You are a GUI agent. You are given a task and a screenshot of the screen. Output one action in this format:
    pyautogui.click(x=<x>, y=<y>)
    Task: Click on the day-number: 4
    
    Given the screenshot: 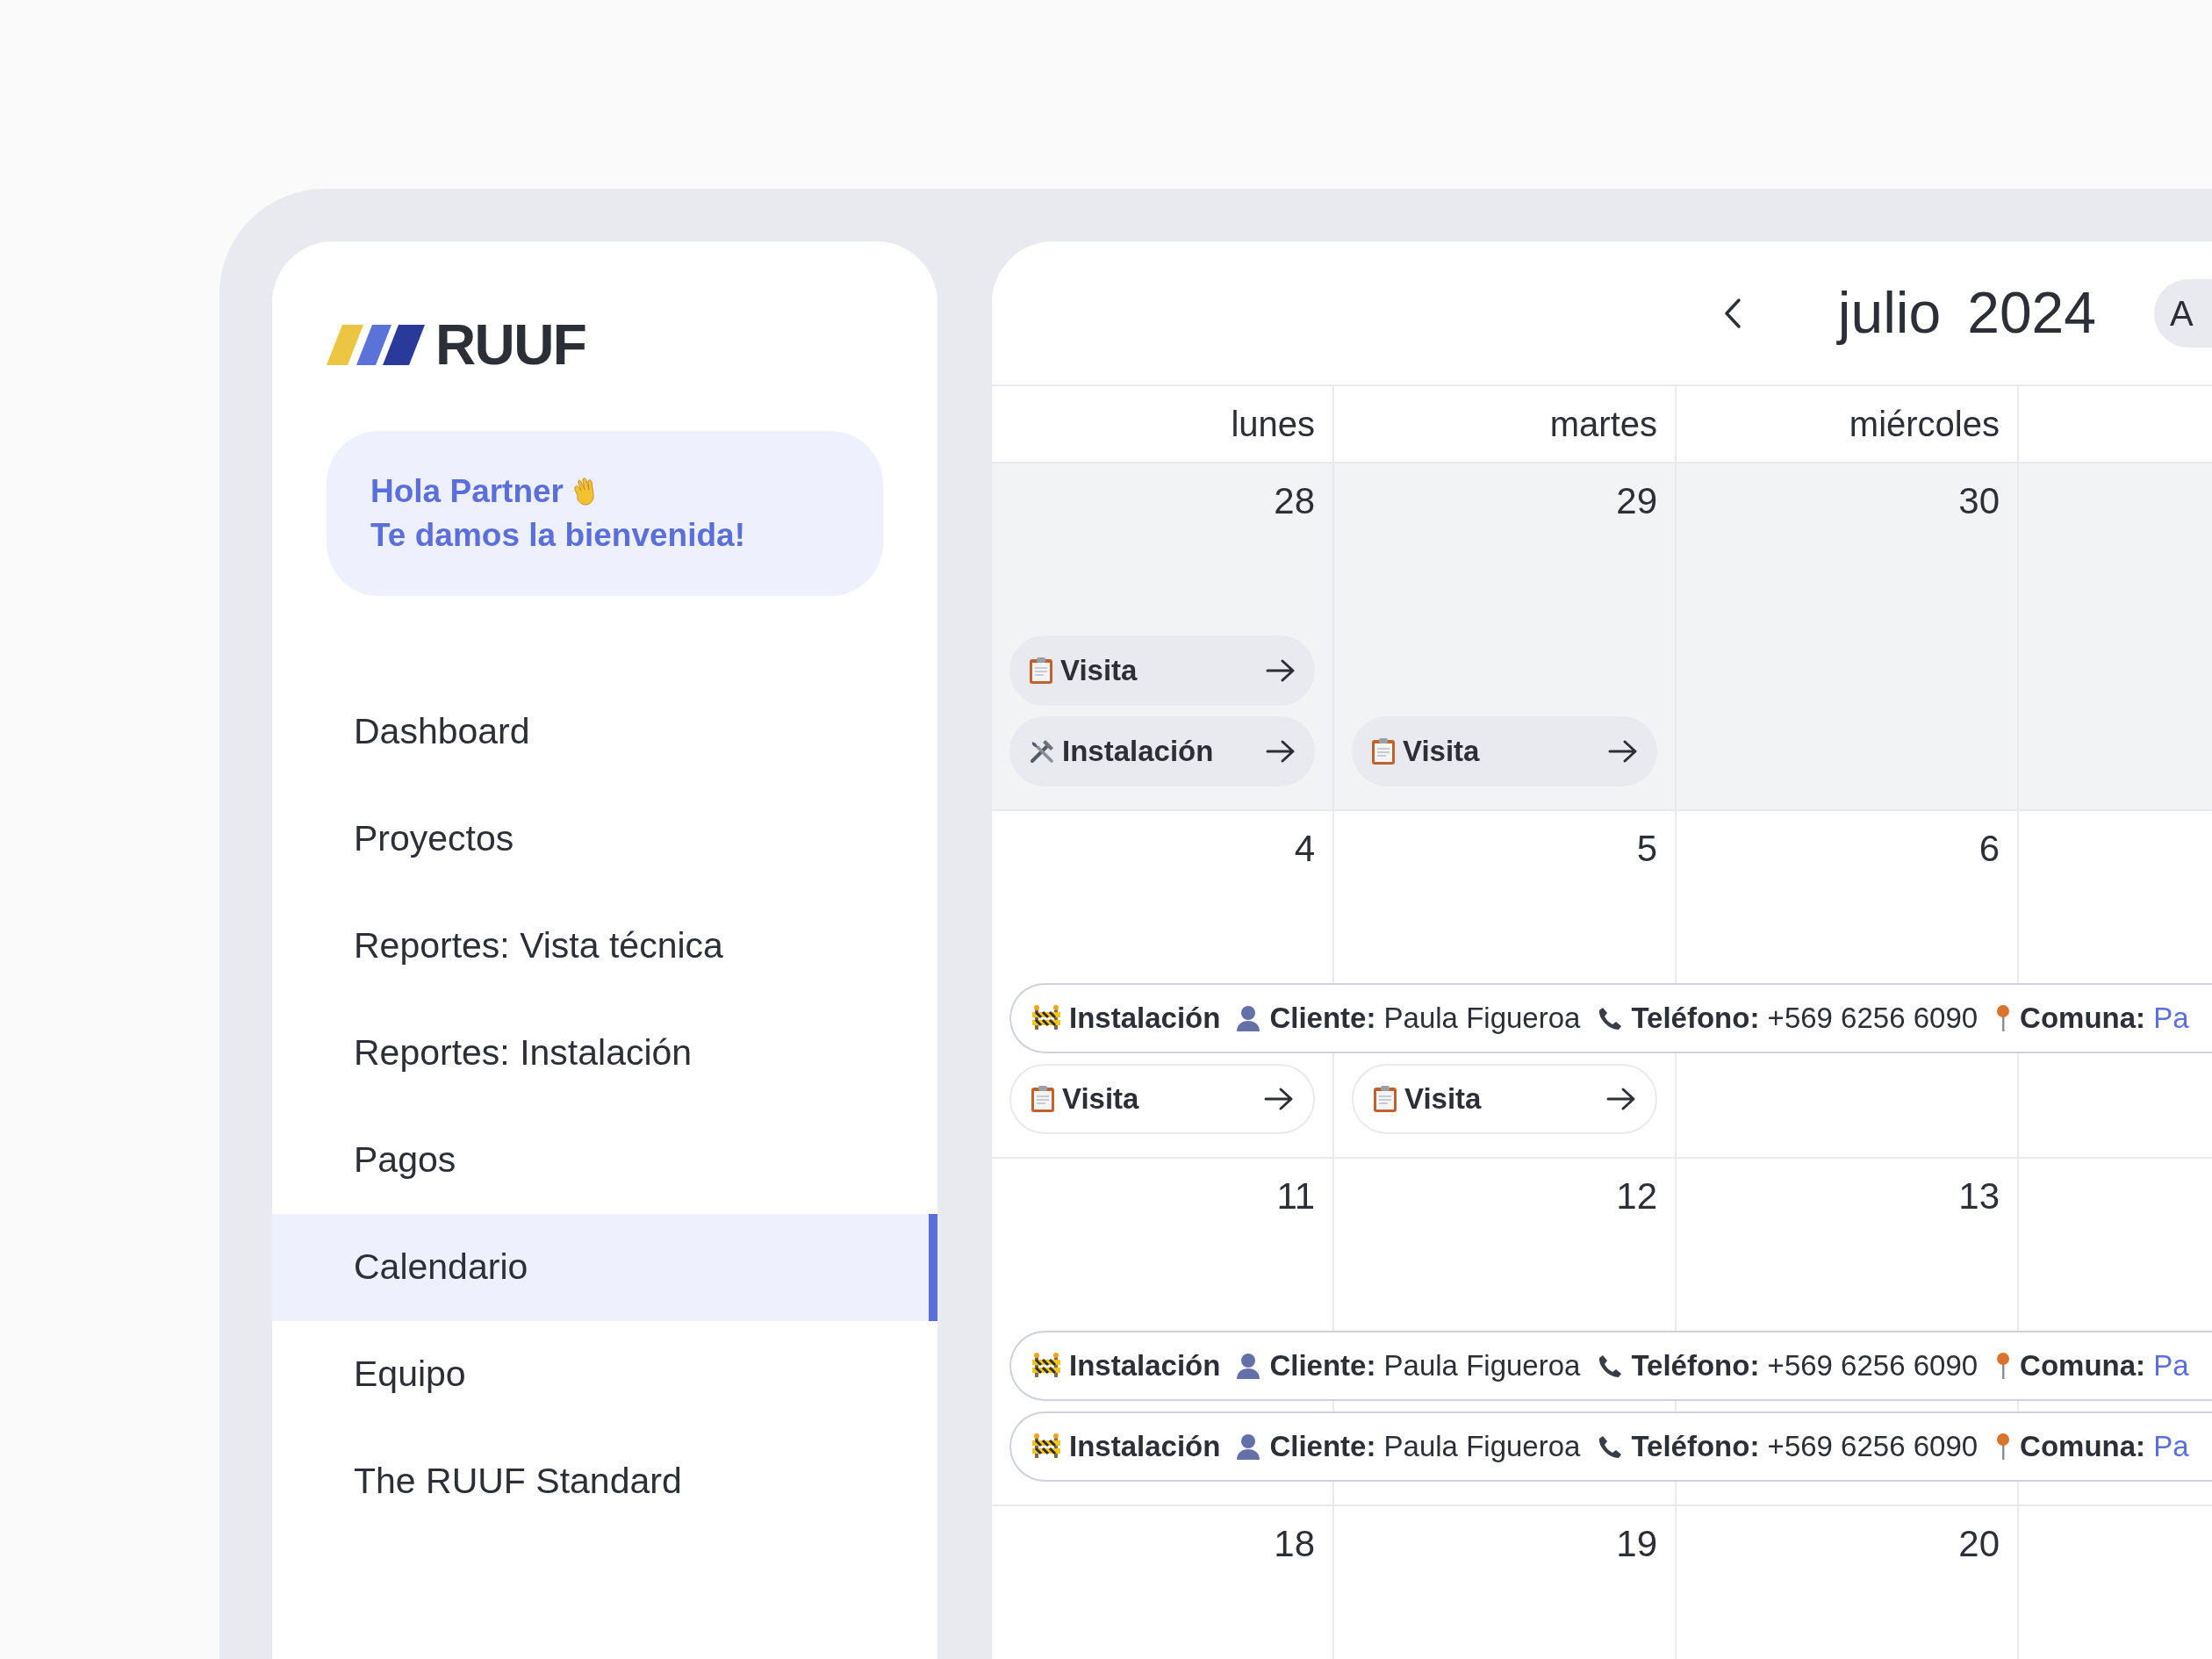 What is the action you would take?
    pyautogui.click(x=1305, y=849)
    